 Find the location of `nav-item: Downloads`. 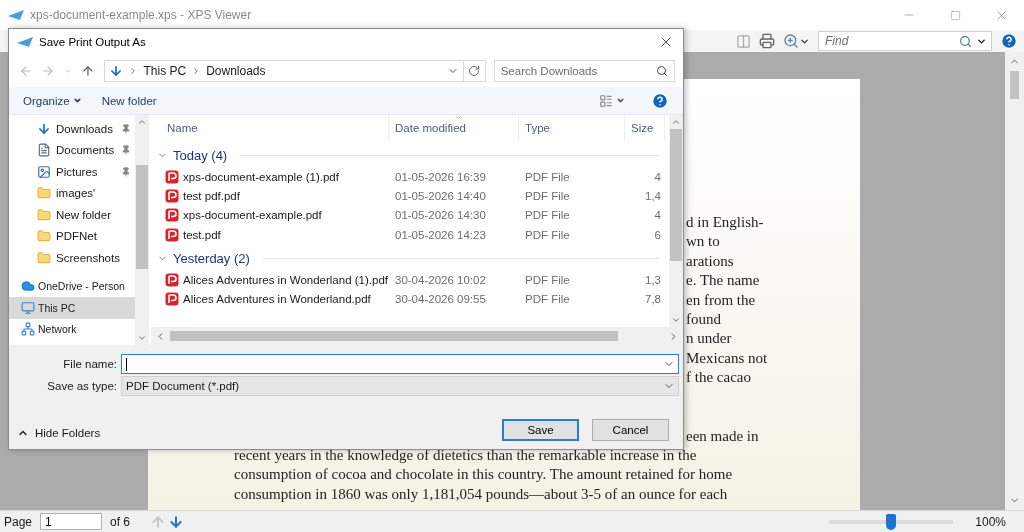

nav-item: Downloads is located at coordinates (72, 129).